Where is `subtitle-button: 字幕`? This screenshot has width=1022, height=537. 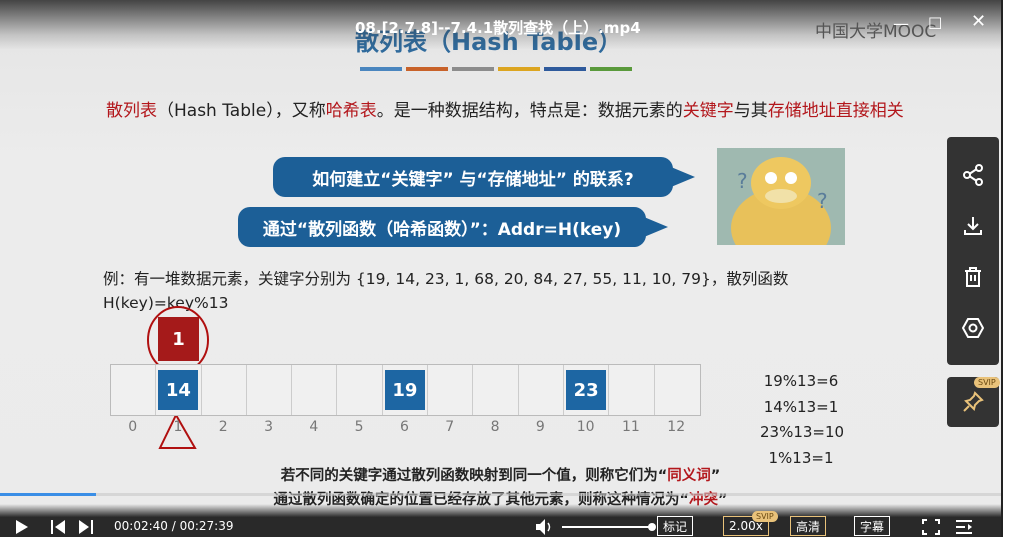 subtitle-button: 字幕 is located at coordinates (872, 526).